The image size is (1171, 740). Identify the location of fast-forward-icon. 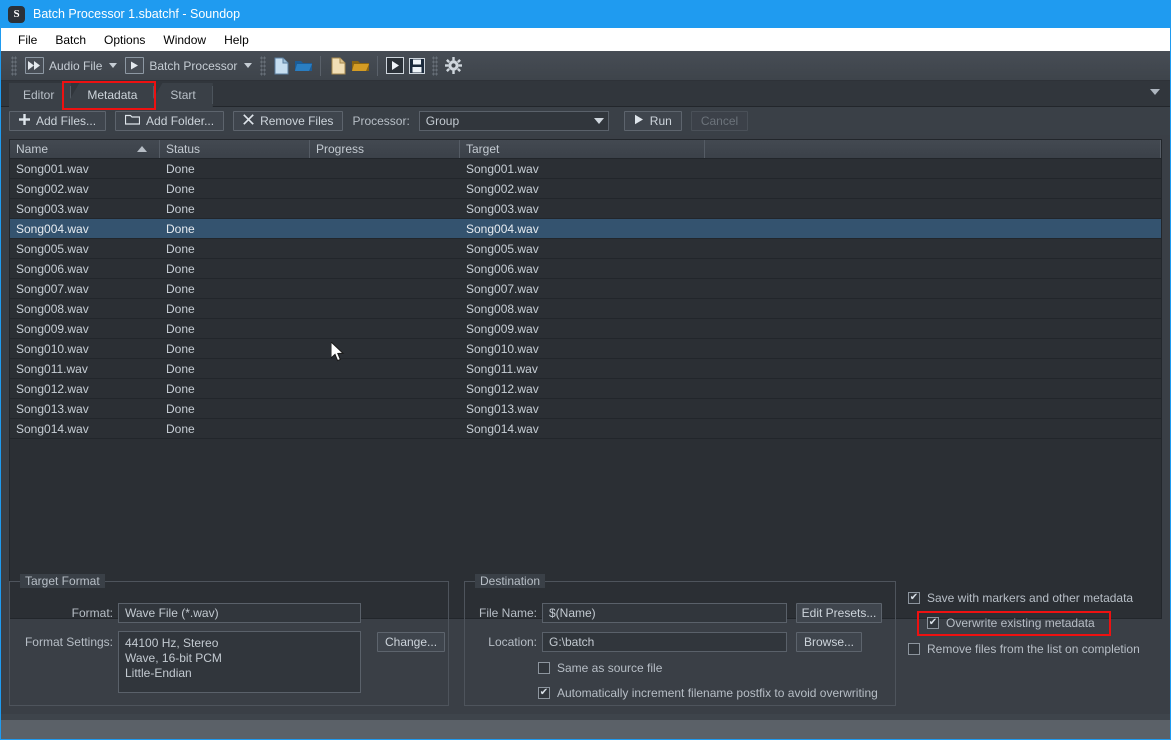
(34, 65).